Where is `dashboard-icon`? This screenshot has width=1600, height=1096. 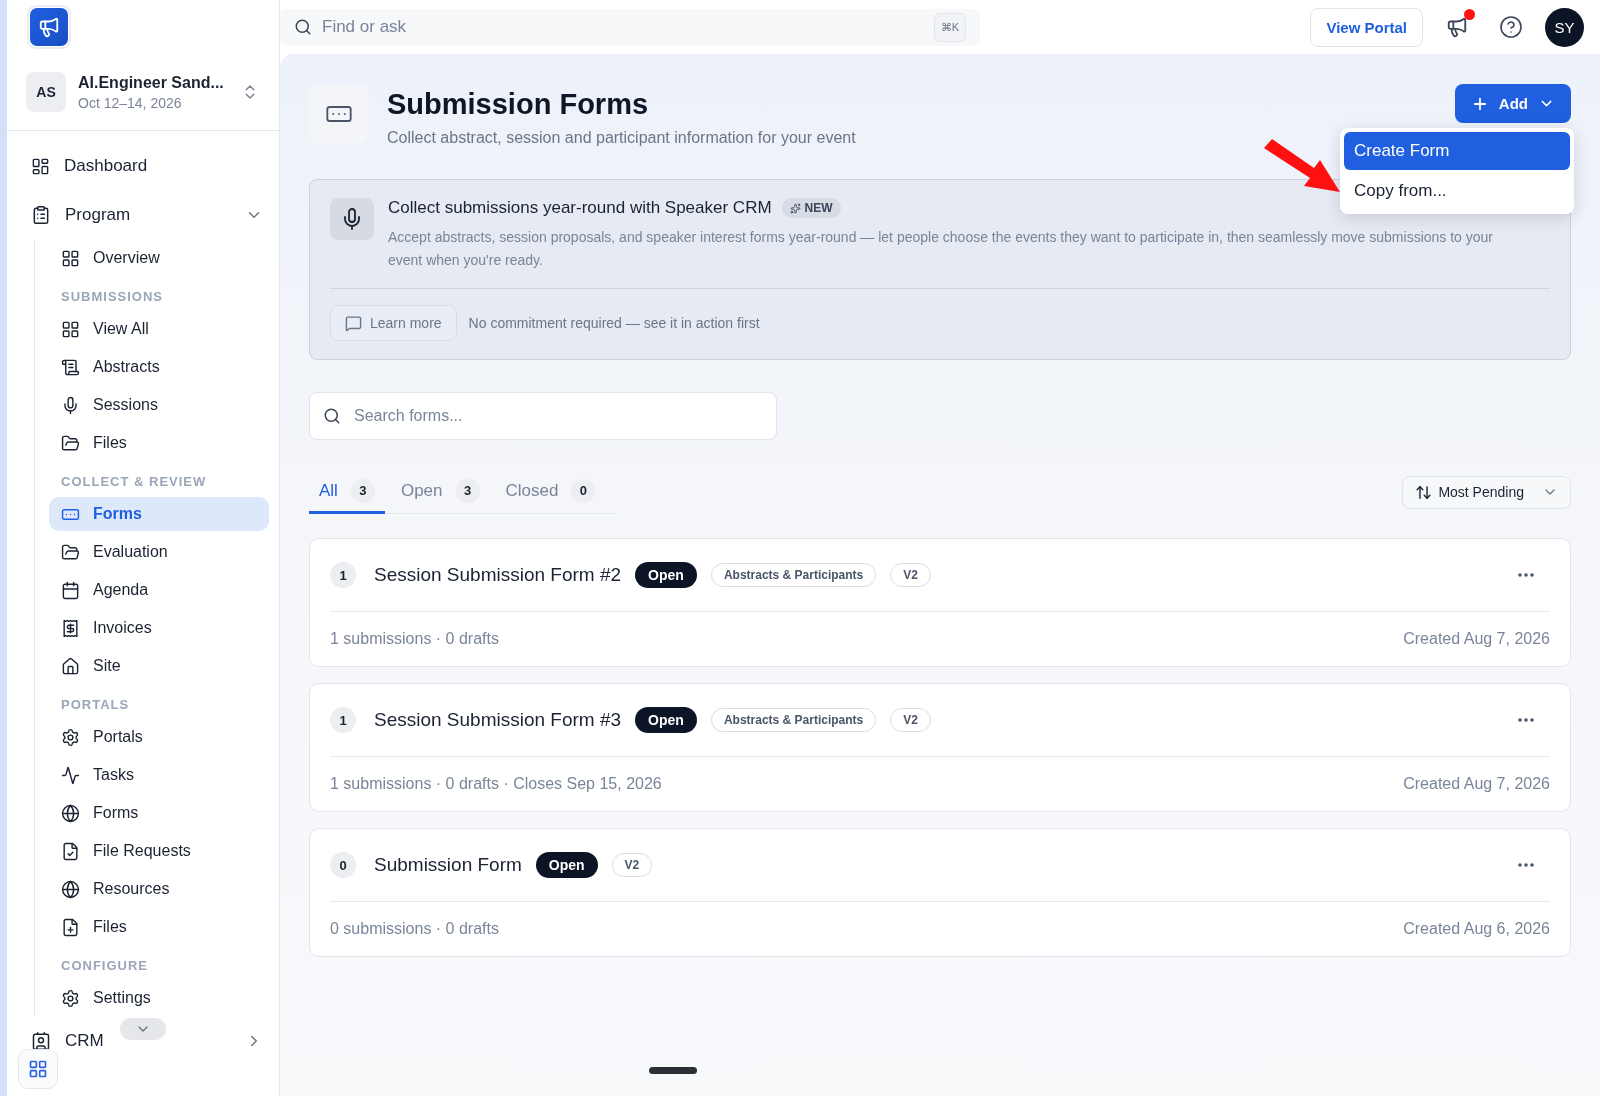
dashboard-icon is located at coordinates (40, 166).